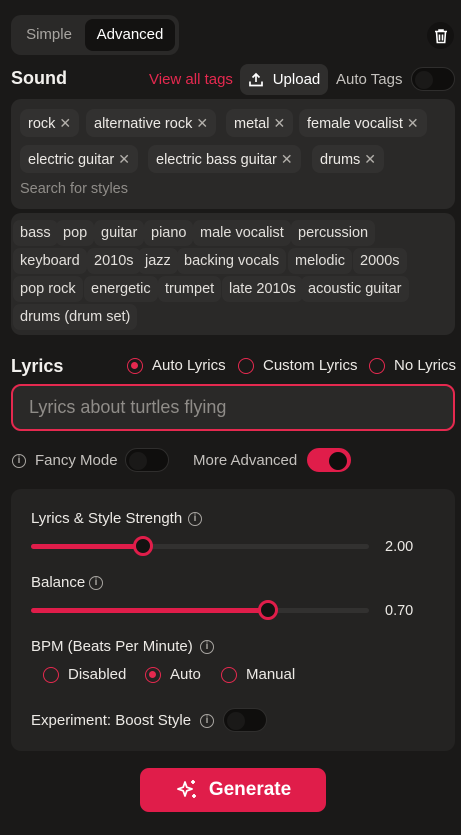 The image size is (461, 835). I want to click on style-strength-label: Lyrics & Style Strength, so click(107, 518).